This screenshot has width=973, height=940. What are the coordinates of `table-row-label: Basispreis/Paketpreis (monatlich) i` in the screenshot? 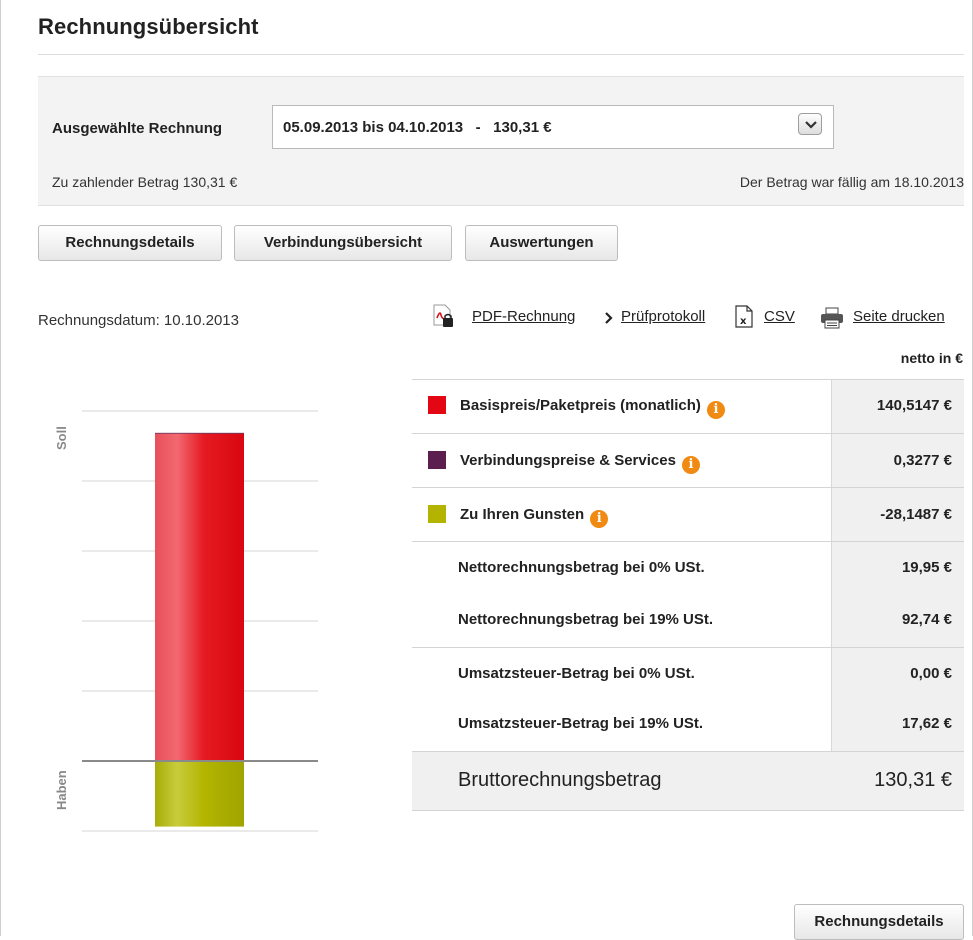 It's located at (592, 408).